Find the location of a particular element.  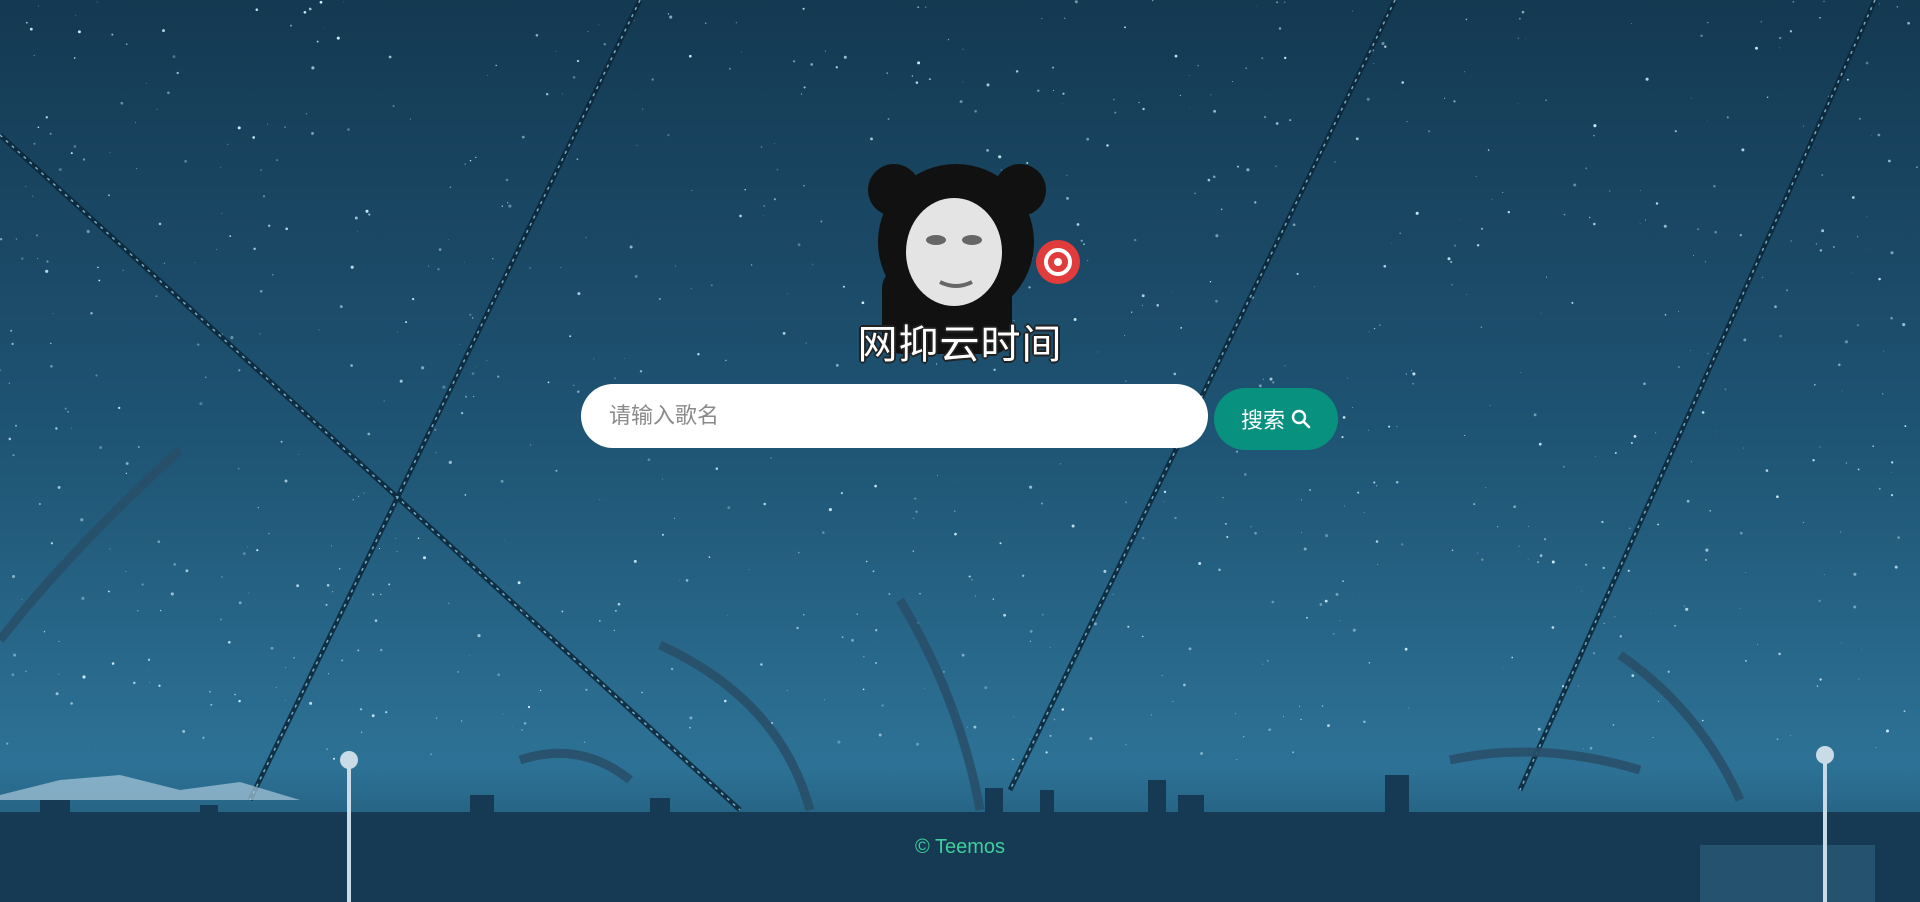

site-title: 网抑云时间 is located at coordinates (960, 345).